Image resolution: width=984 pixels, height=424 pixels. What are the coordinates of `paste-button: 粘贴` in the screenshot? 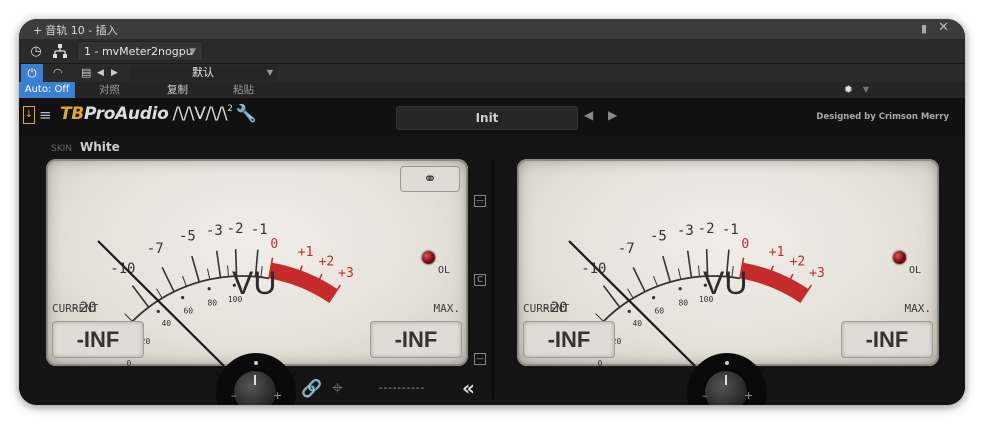 It's located at (243, 90).